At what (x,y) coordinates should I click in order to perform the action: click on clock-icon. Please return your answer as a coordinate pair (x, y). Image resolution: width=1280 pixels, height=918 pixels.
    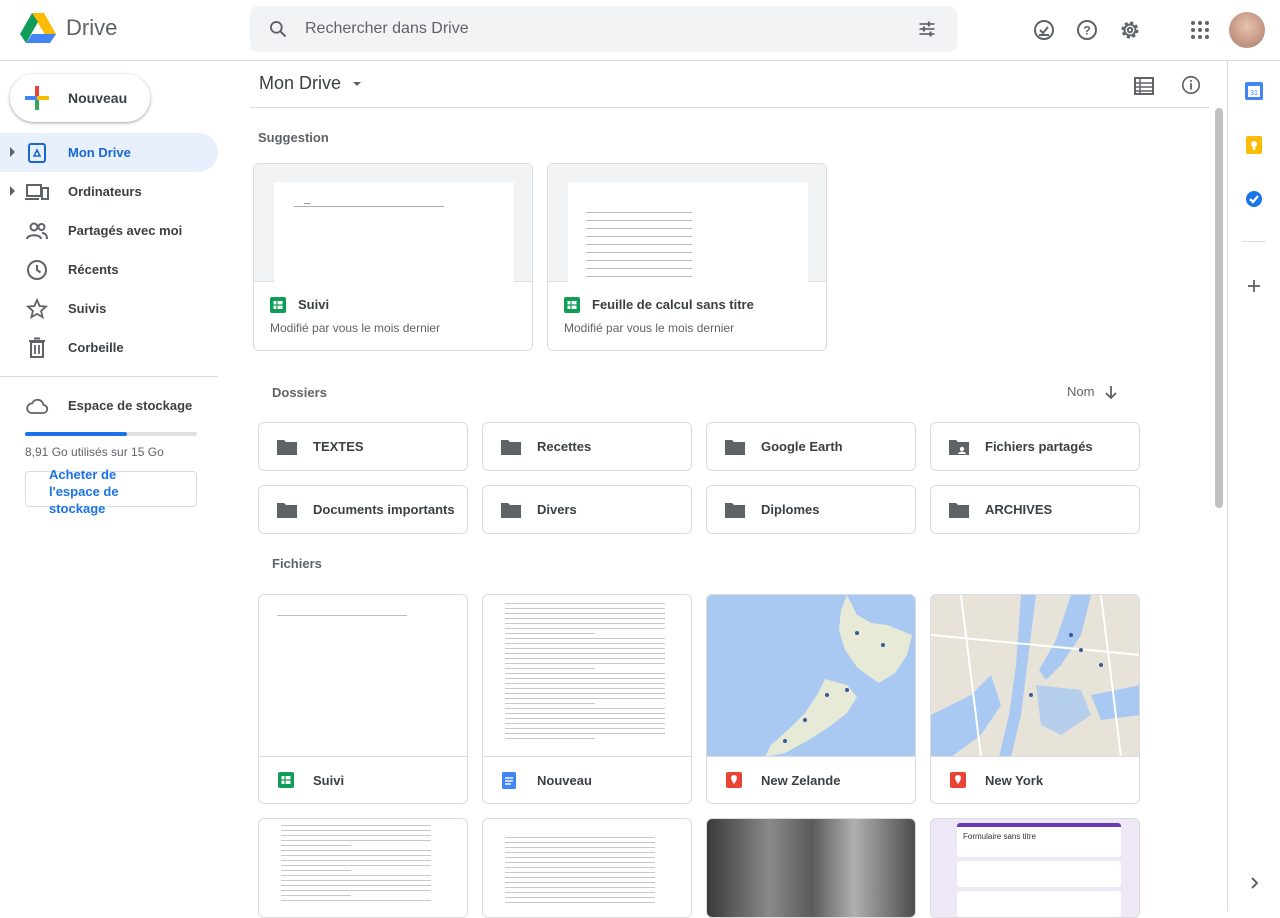
    Looking at the image, I should click on (37, 270).